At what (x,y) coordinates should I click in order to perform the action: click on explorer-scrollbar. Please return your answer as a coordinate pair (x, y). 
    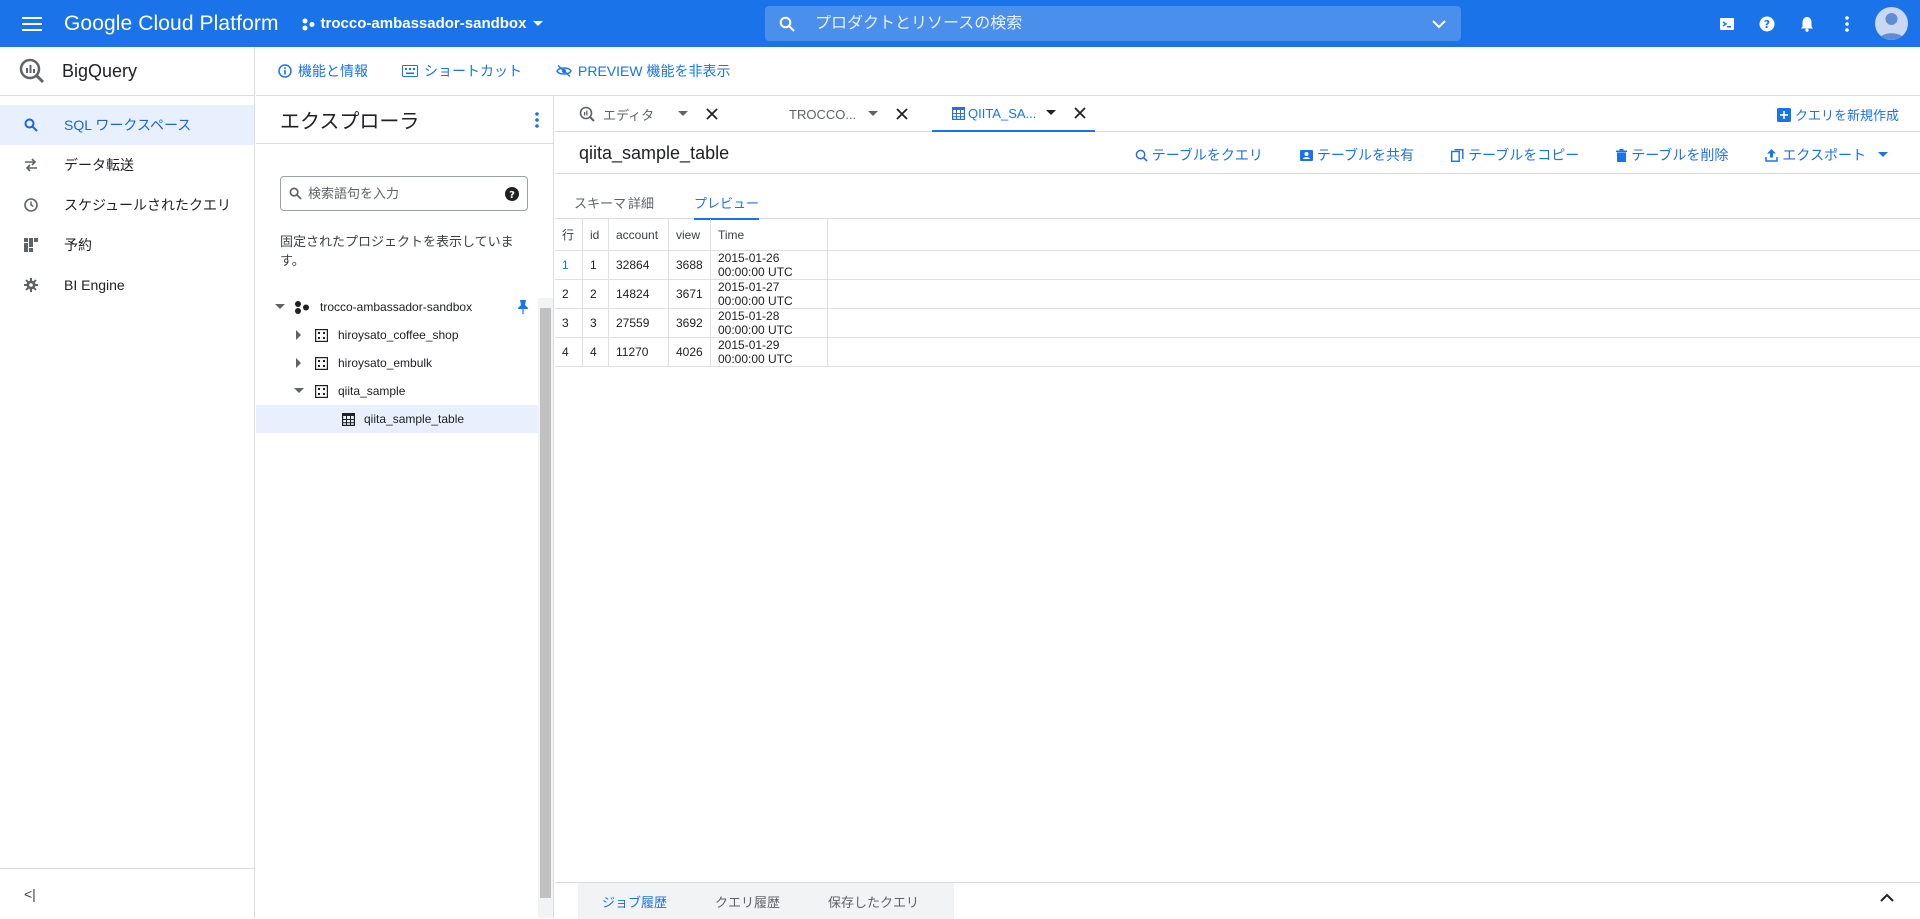
    Looking at the image, I should click on (545, 608).